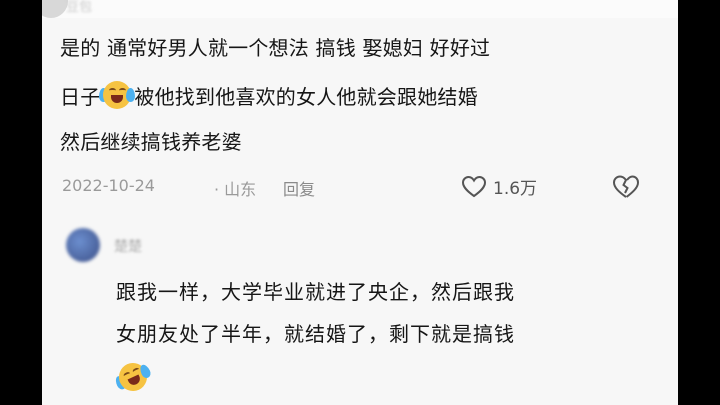  What do you see at coordinates (275, 48) in the screenshot?
I see `comment-line-1: 是的 通常好男人就一个想法 搞钱 娶媳妇 好好过` at bounding box center [275, 48].